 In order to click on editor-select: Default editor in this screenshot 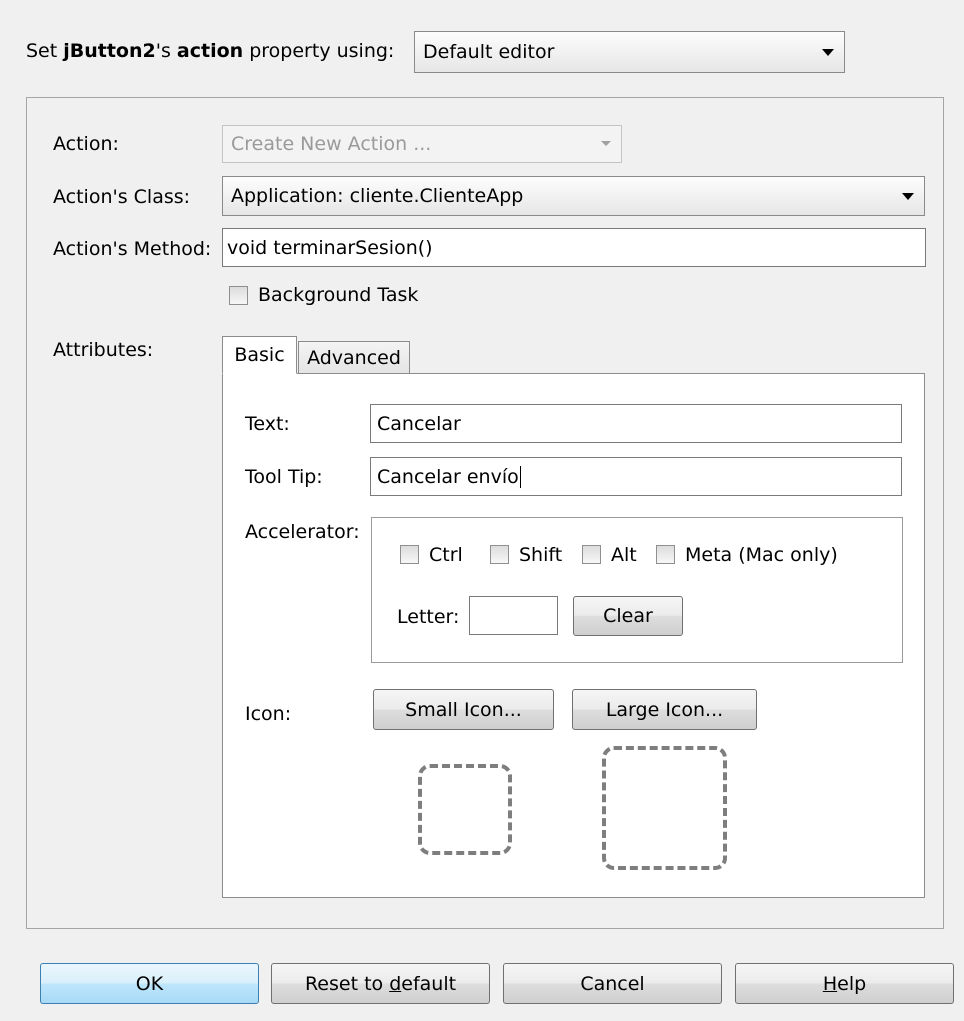, I will do `click(629, 52)`.